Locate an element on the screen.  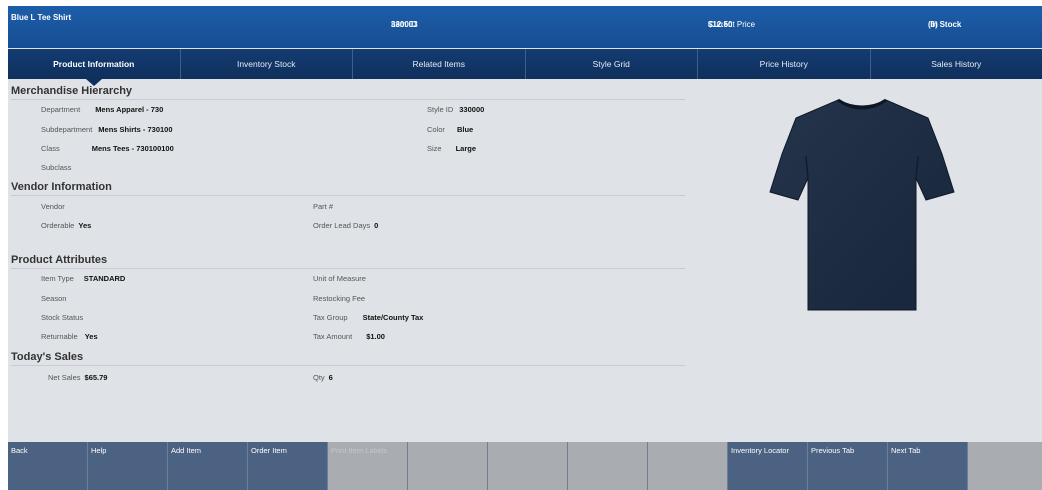
order-item-button: Order Item is located at coordinates (288, 466).